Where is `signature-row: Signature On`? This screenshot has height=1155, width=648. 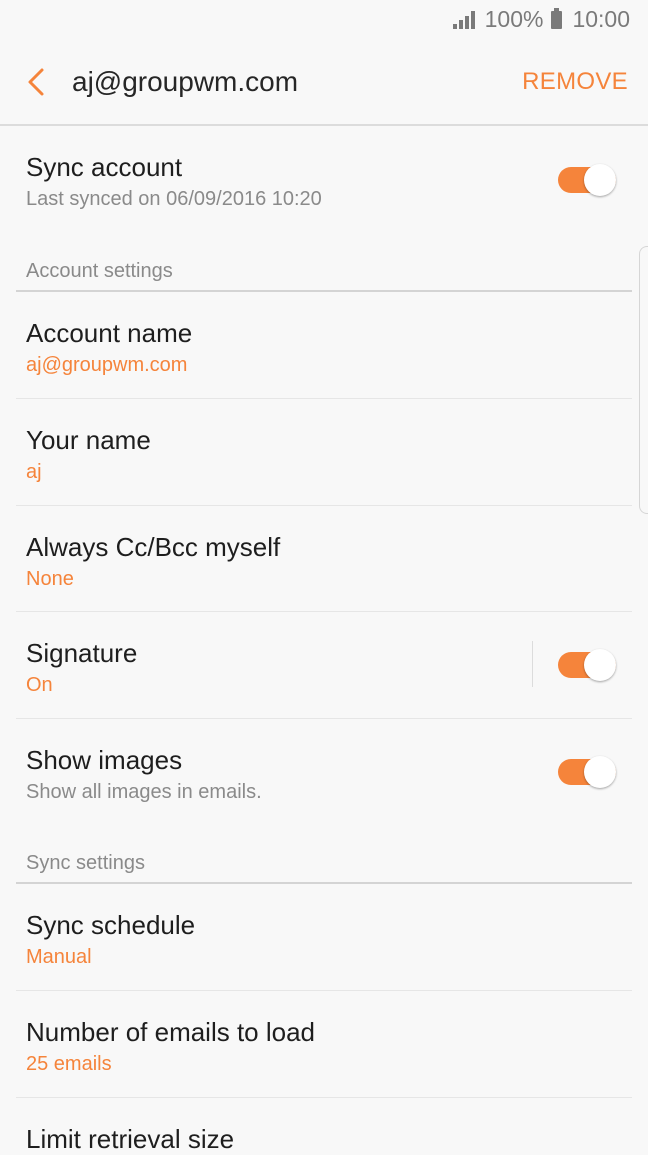 signature-row: Signature On is located at coordinates (324, 665).